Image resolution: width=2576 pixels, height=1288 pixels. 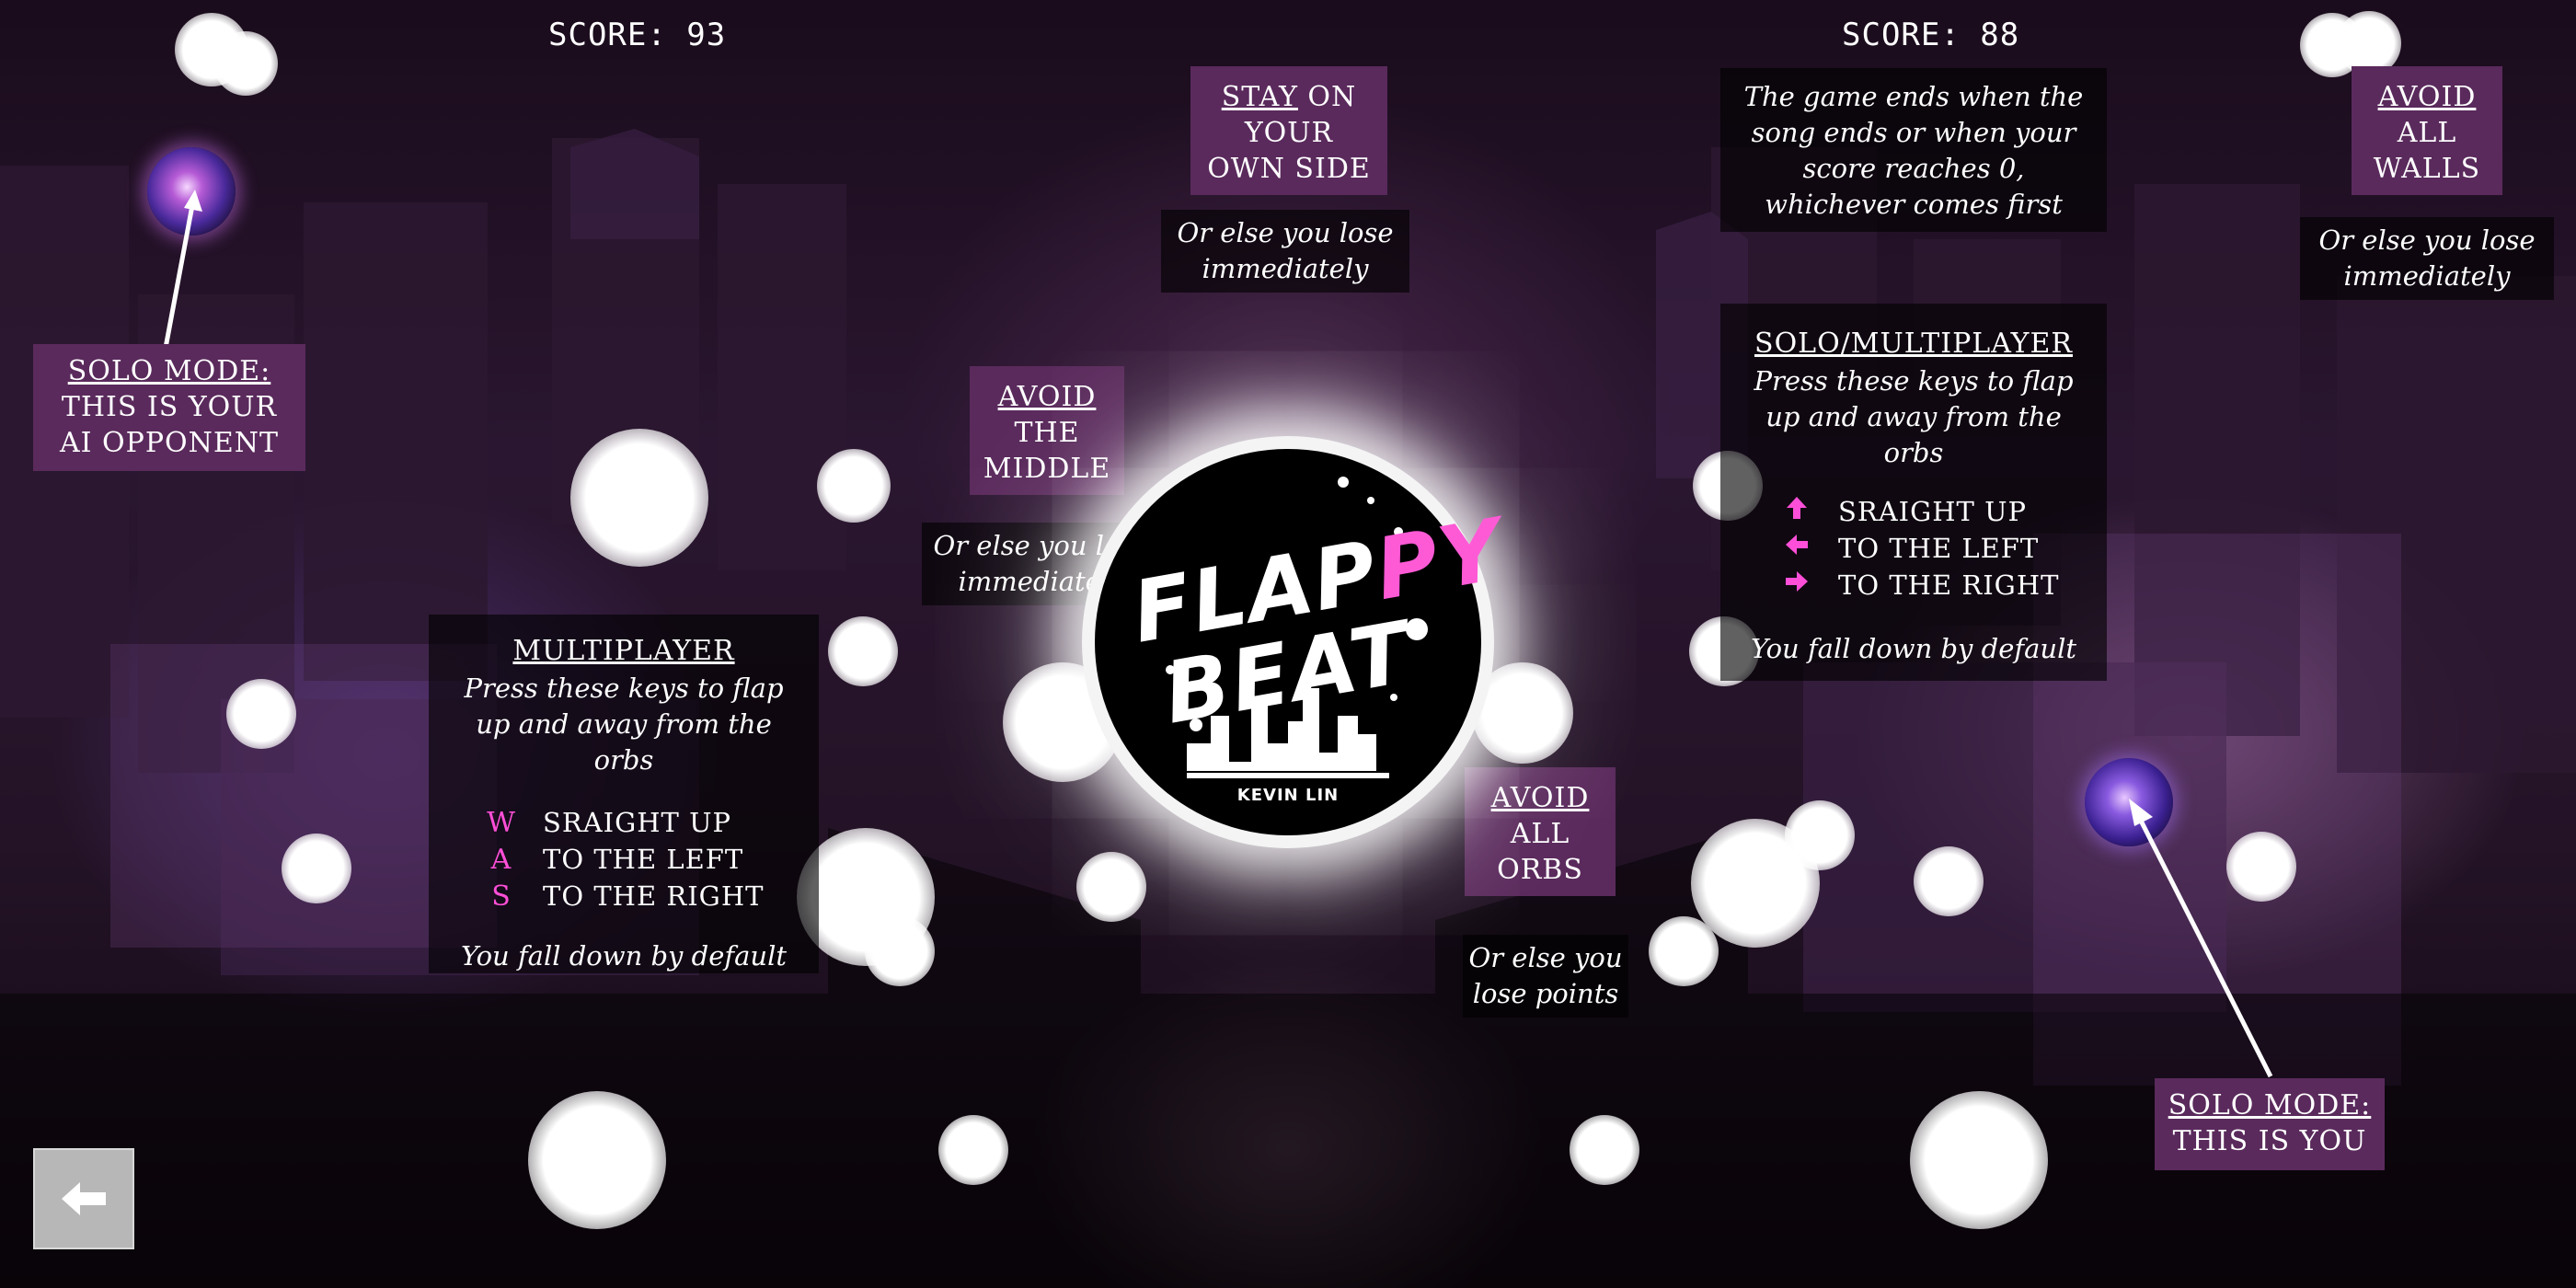 What do you see at coordinates (1931, 35) in the screenshot?
I see `score-right: SCORE: 88` at bounding box center [1931, 35].